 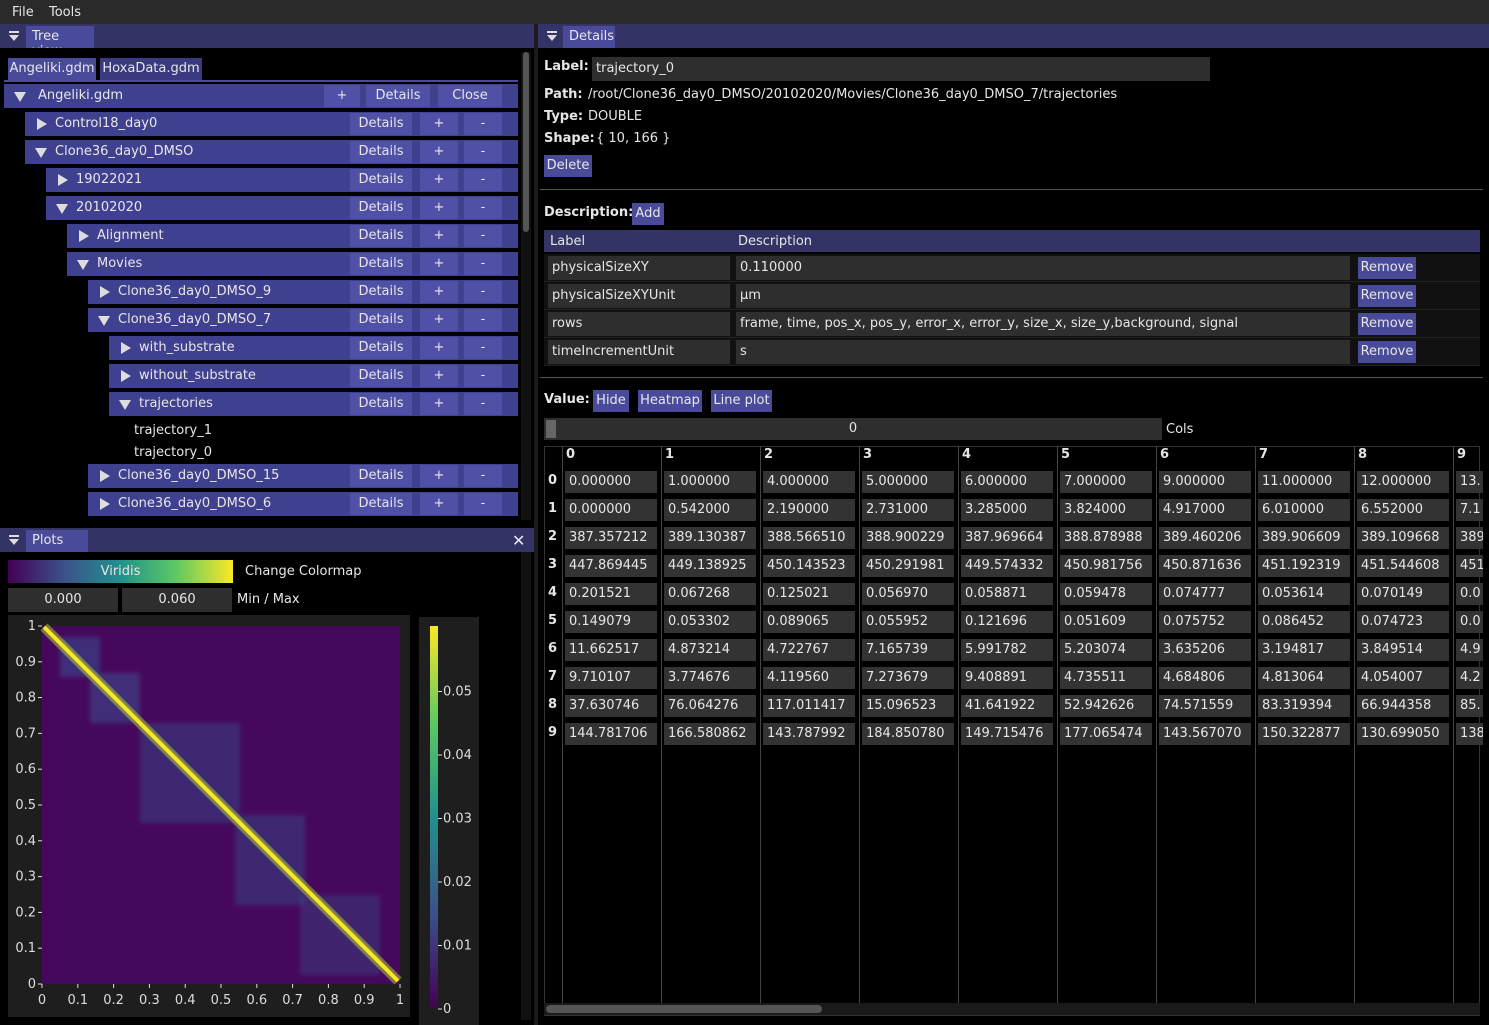 What do you see at coordinates (611, 650) in the screenshot?
I see `table-cell: 11.662517` at bounding box center [611, 650].